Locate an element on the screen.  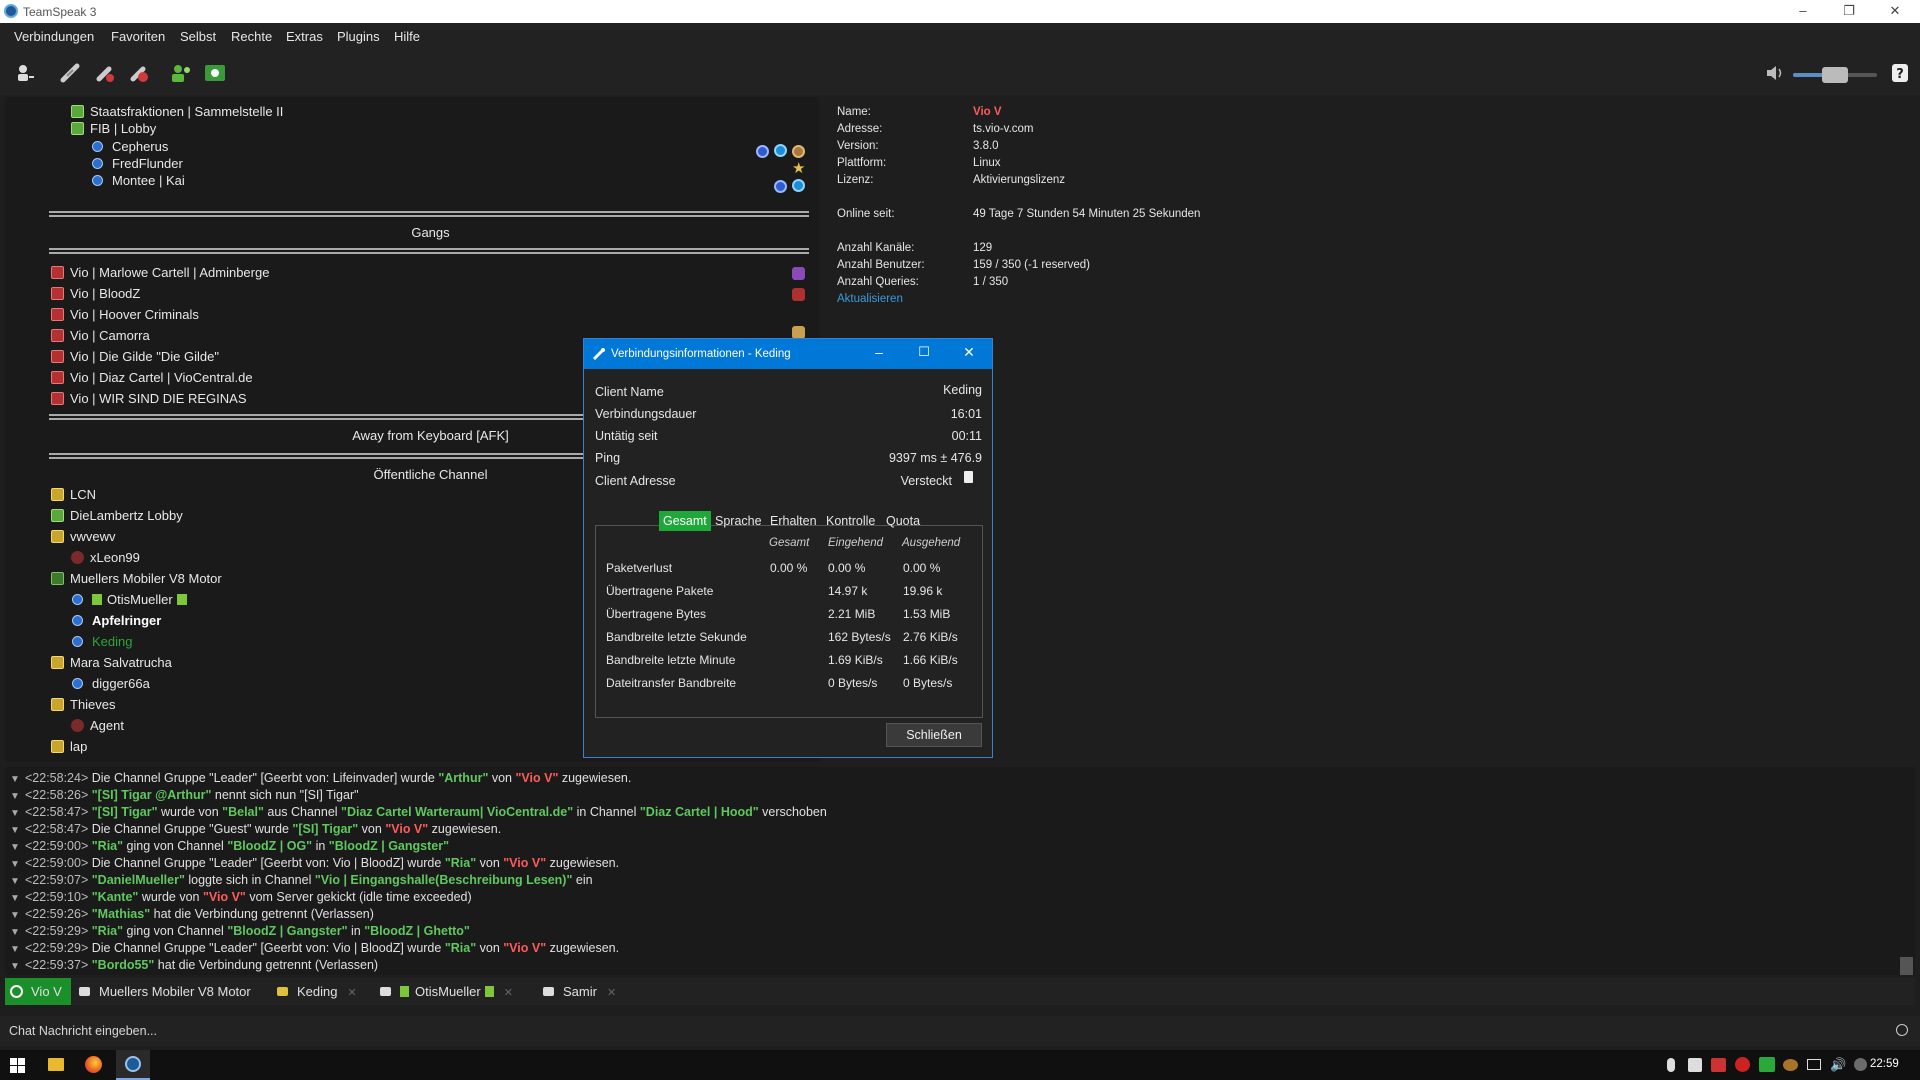
volume-slider is located at coordinates (1835, 75).